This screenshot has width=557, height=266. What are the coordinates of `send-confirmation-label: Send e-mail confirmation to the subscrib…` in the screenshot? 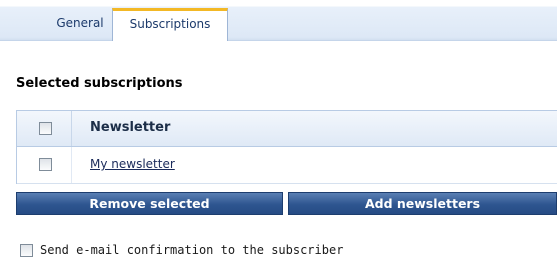 It's located at (192, 250).